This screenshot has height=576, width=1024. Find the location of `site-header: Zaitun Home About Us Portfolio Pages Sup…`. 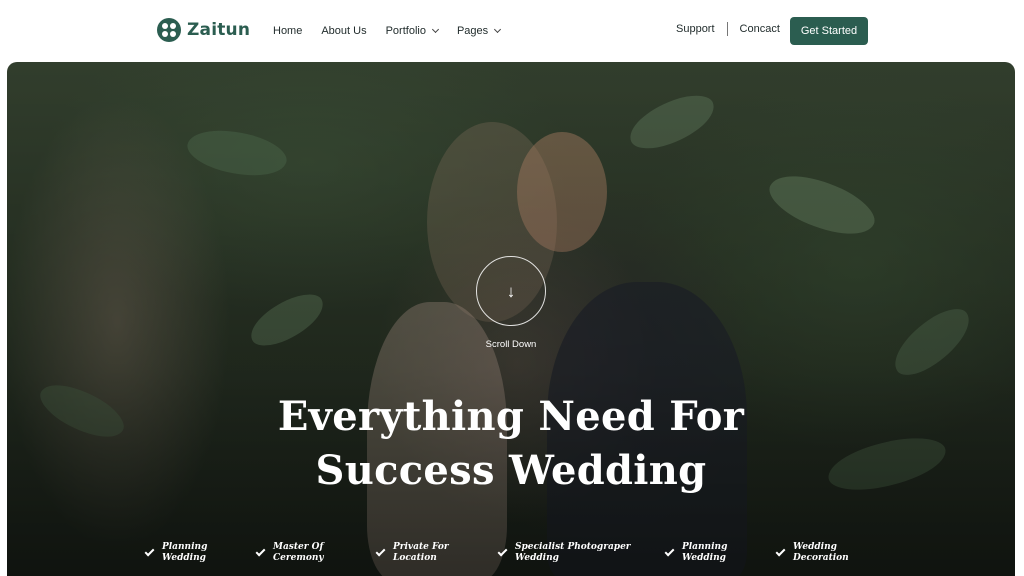

site-header: Zaitun Home About Us Portfolio Pages Sup… is located at coordinates (512, 31).